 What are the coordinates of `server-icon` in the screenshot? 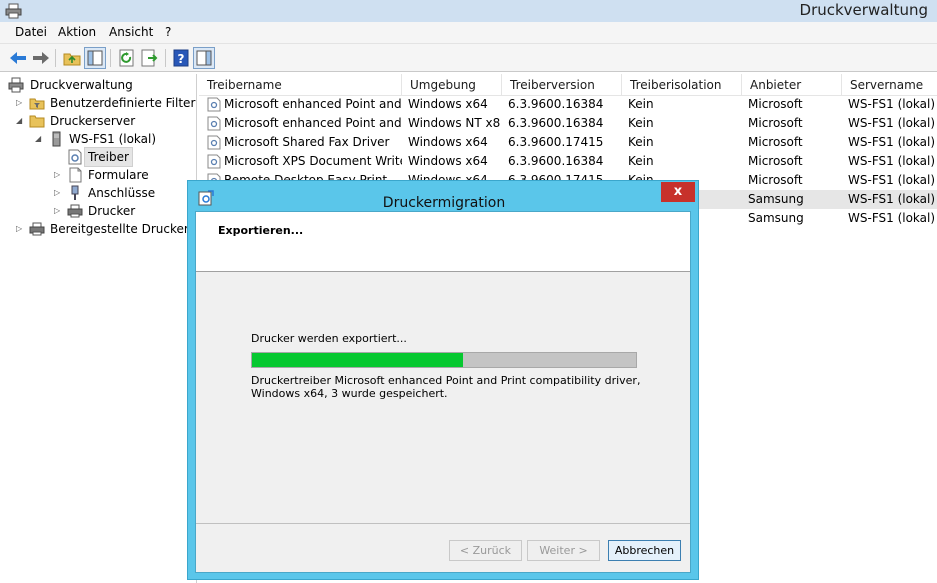 It's located at (56, 139).